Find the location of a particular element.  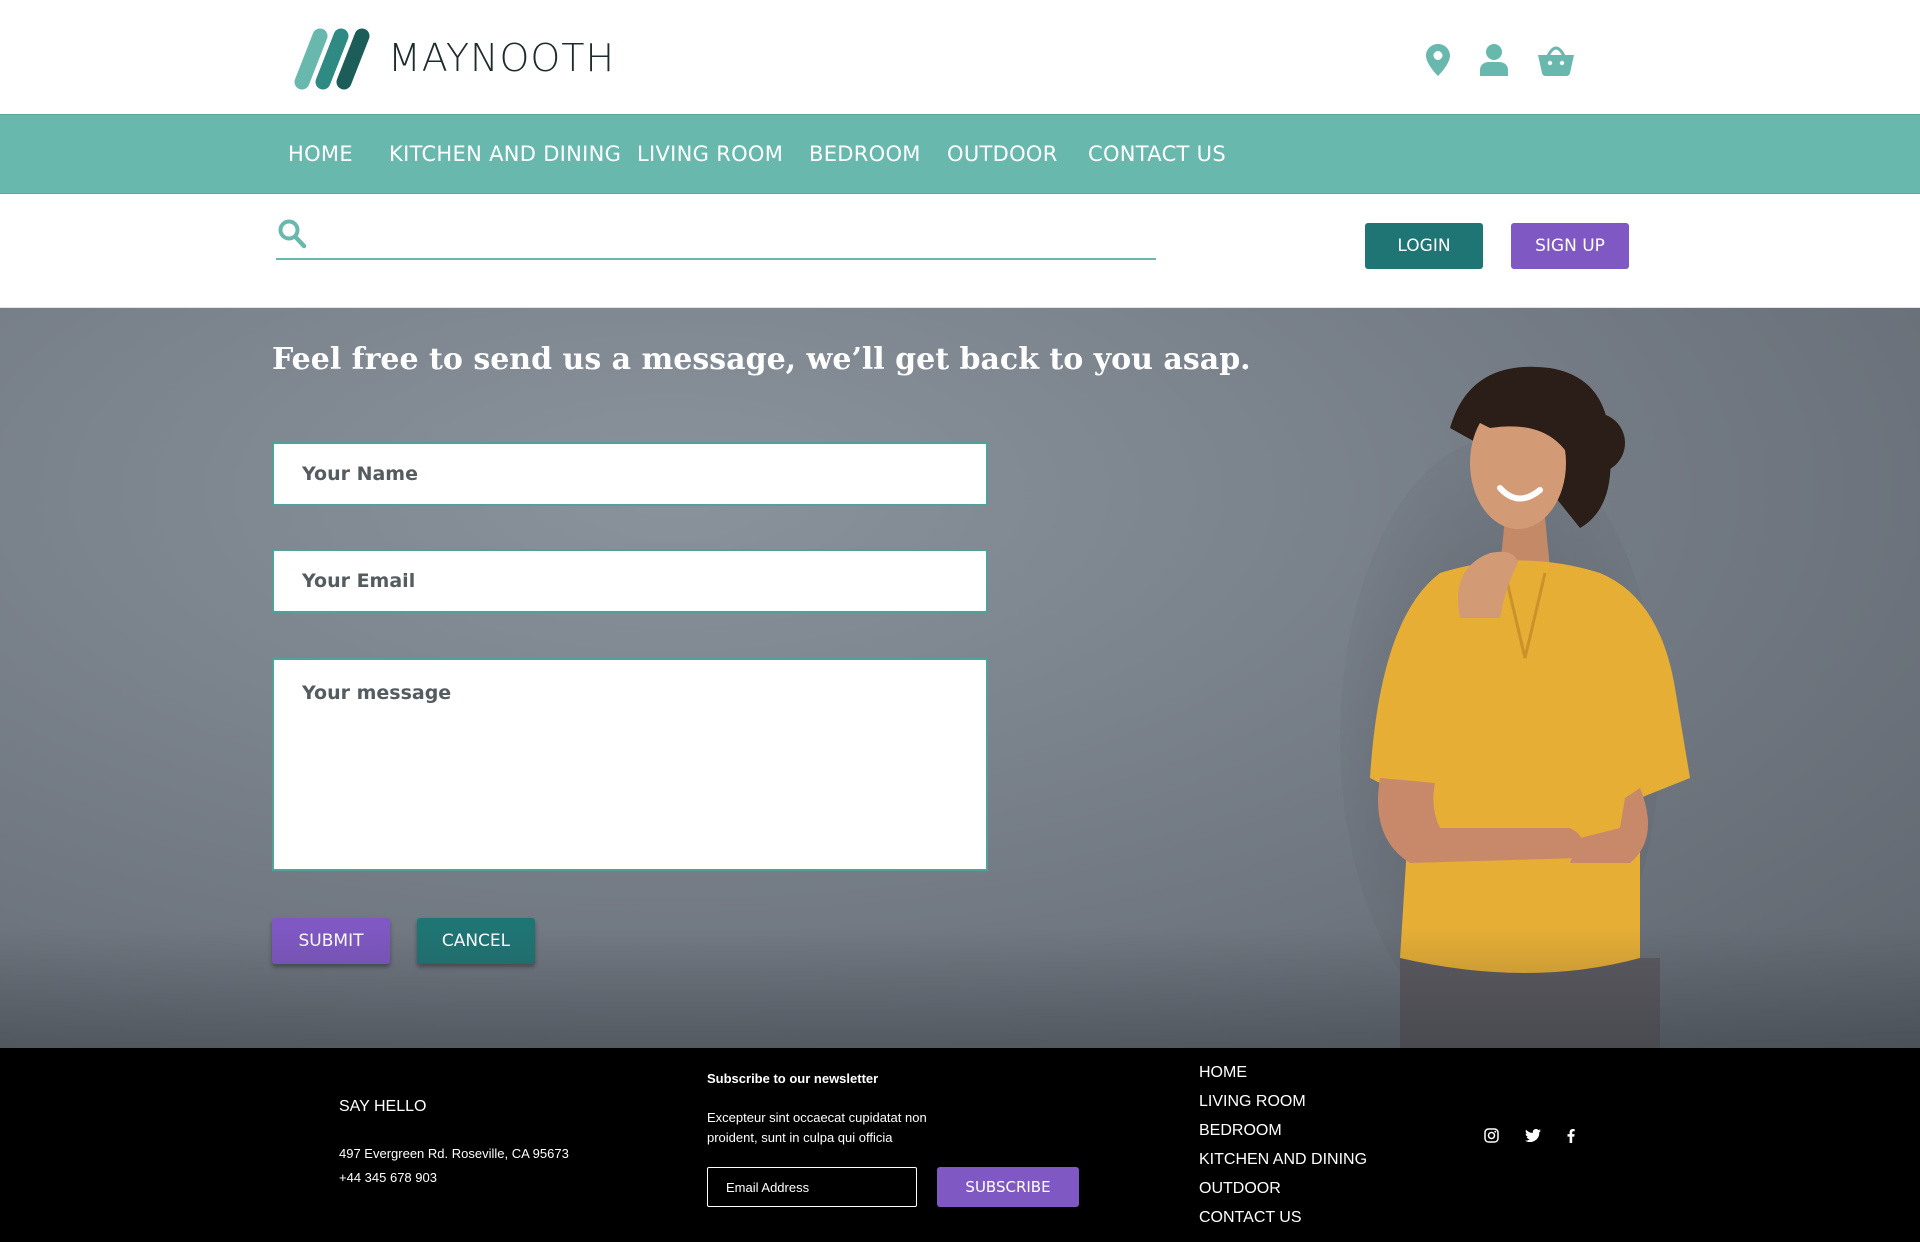

search-icon is located at coordinates (293, 234).